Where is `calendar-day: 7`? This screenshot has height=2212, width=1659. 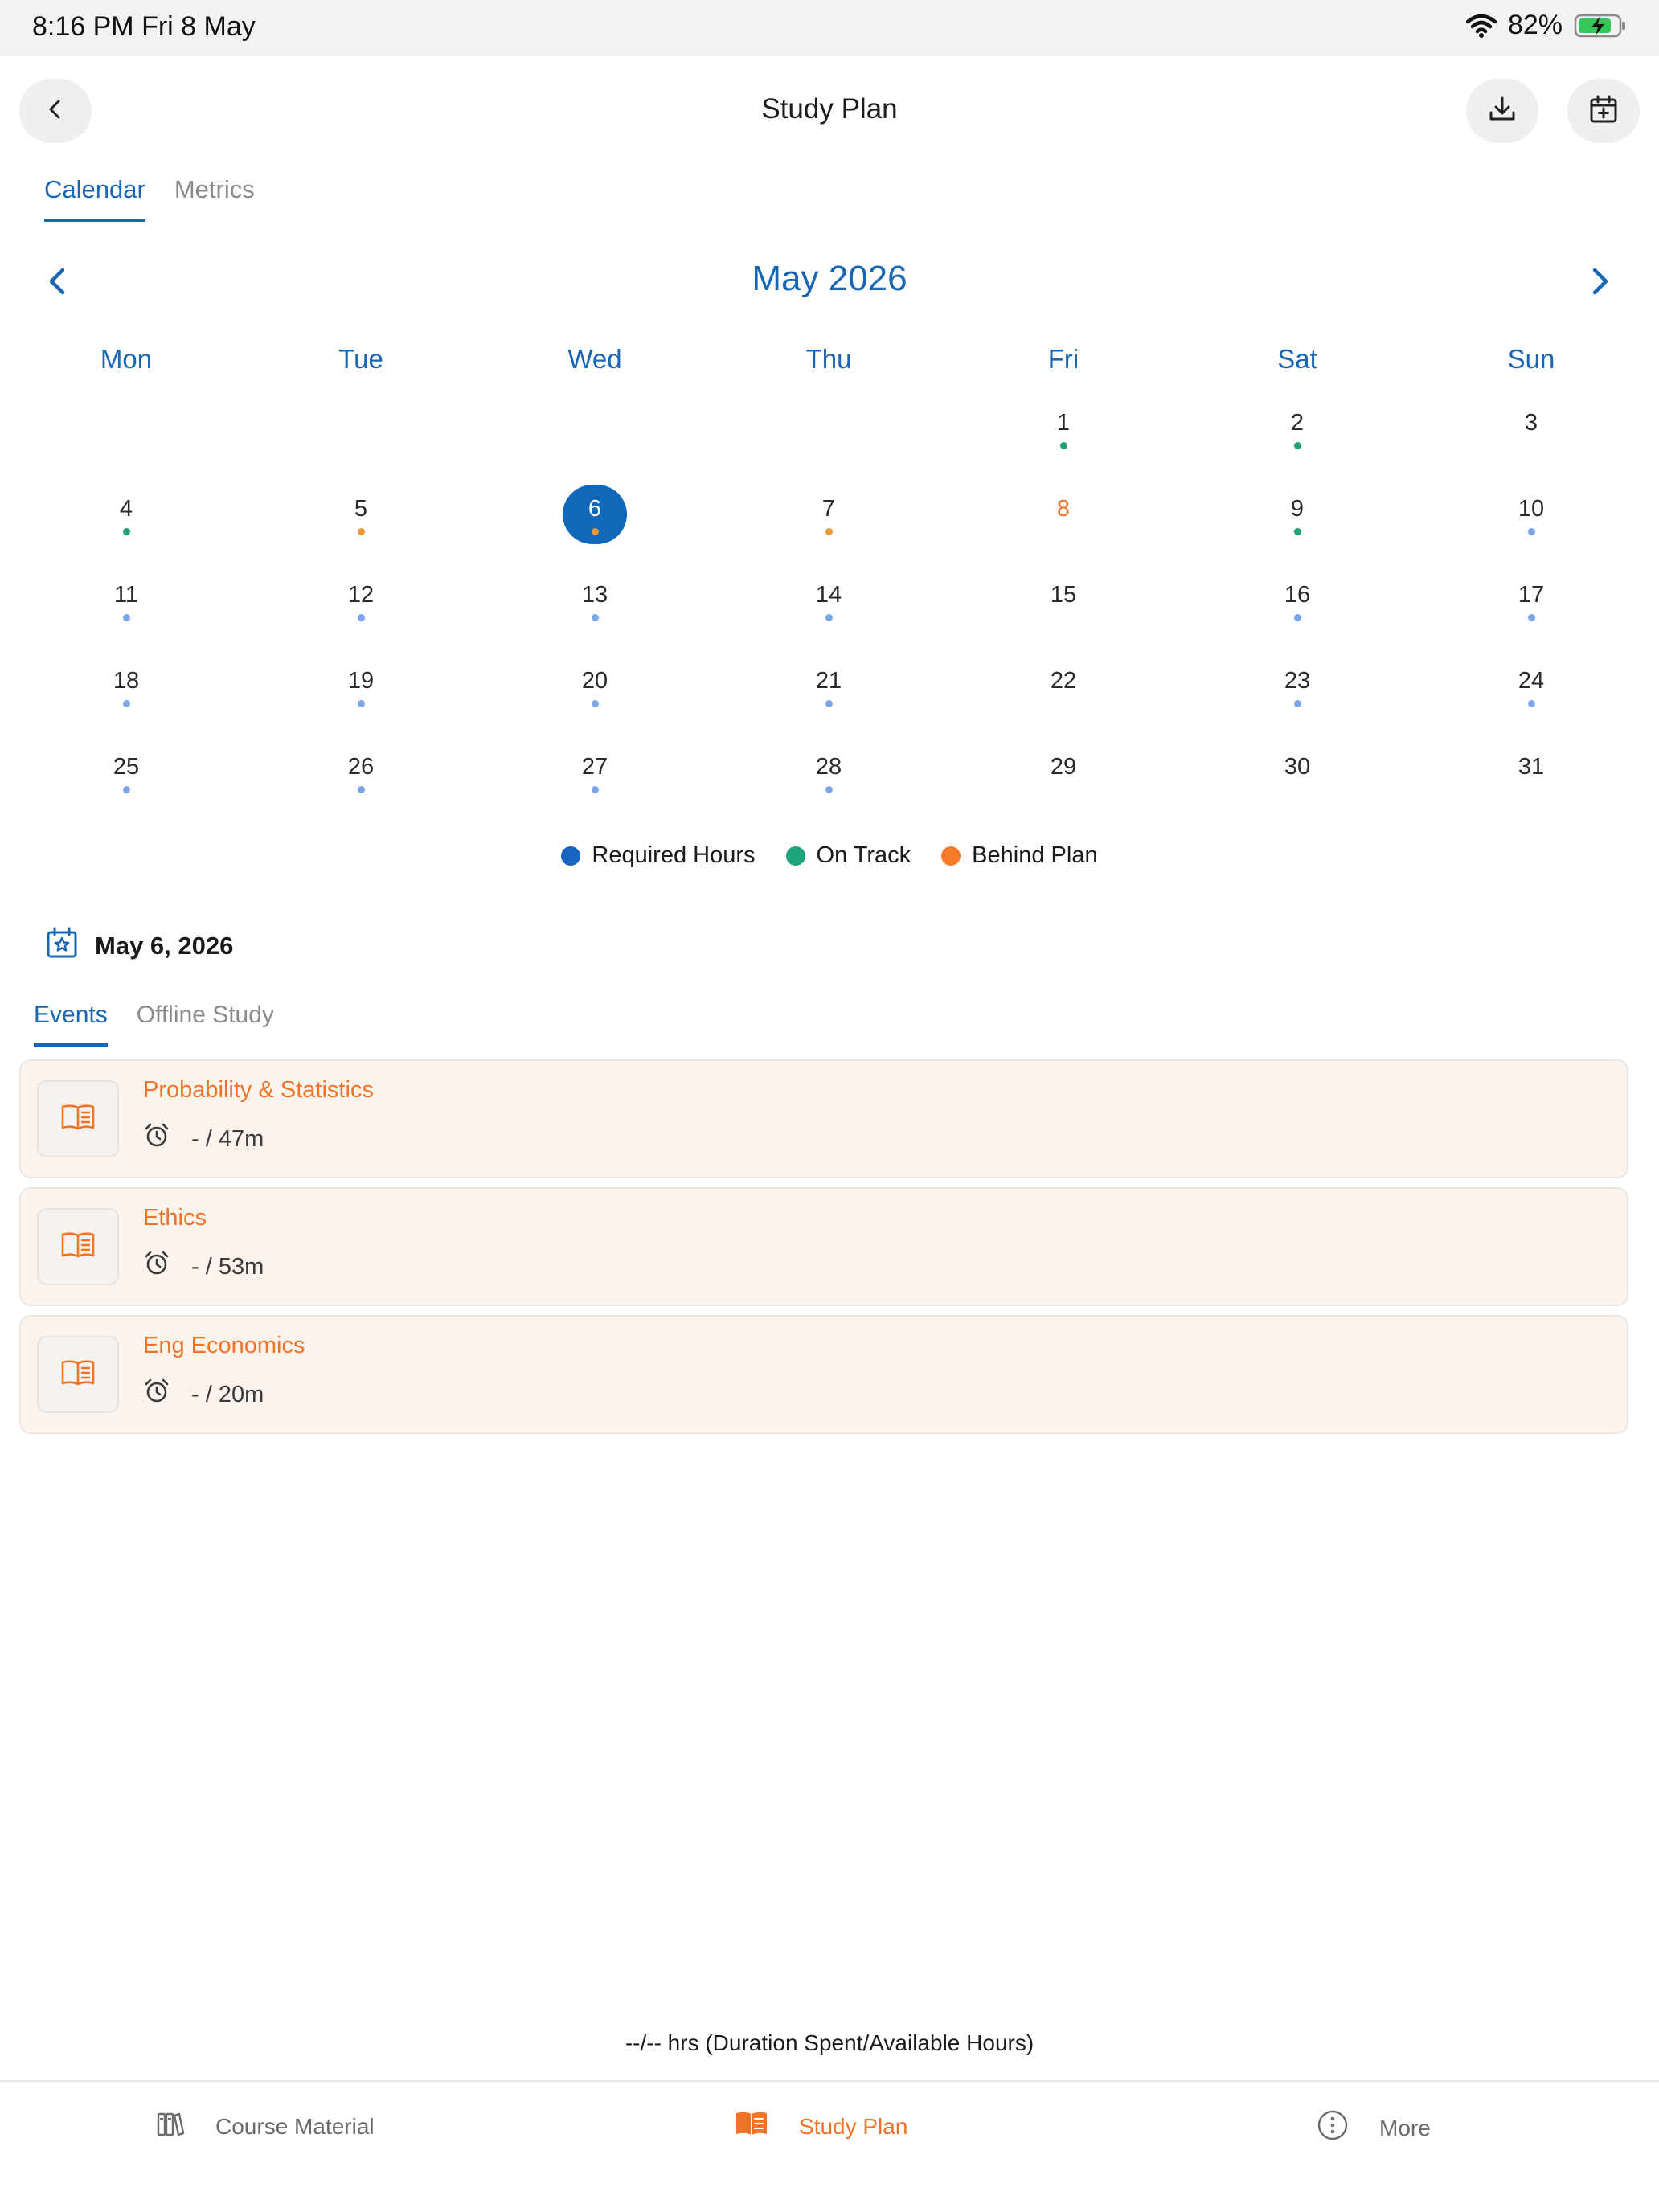 calendar-day: 7 is located at coordinates (829, 517).